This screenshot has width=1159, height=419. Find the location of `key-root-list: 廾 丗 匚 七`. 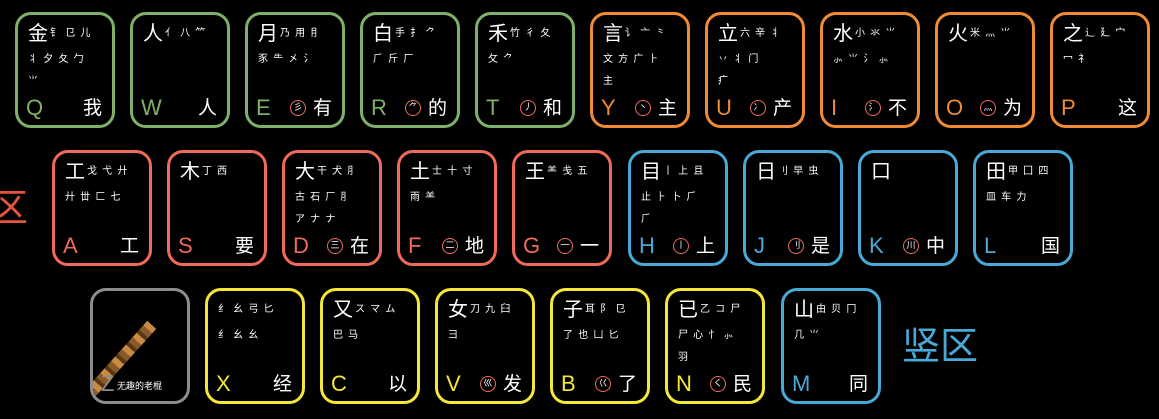

key-root-list: 廾 丗 匚 七 is located at coordinates (93, 198).